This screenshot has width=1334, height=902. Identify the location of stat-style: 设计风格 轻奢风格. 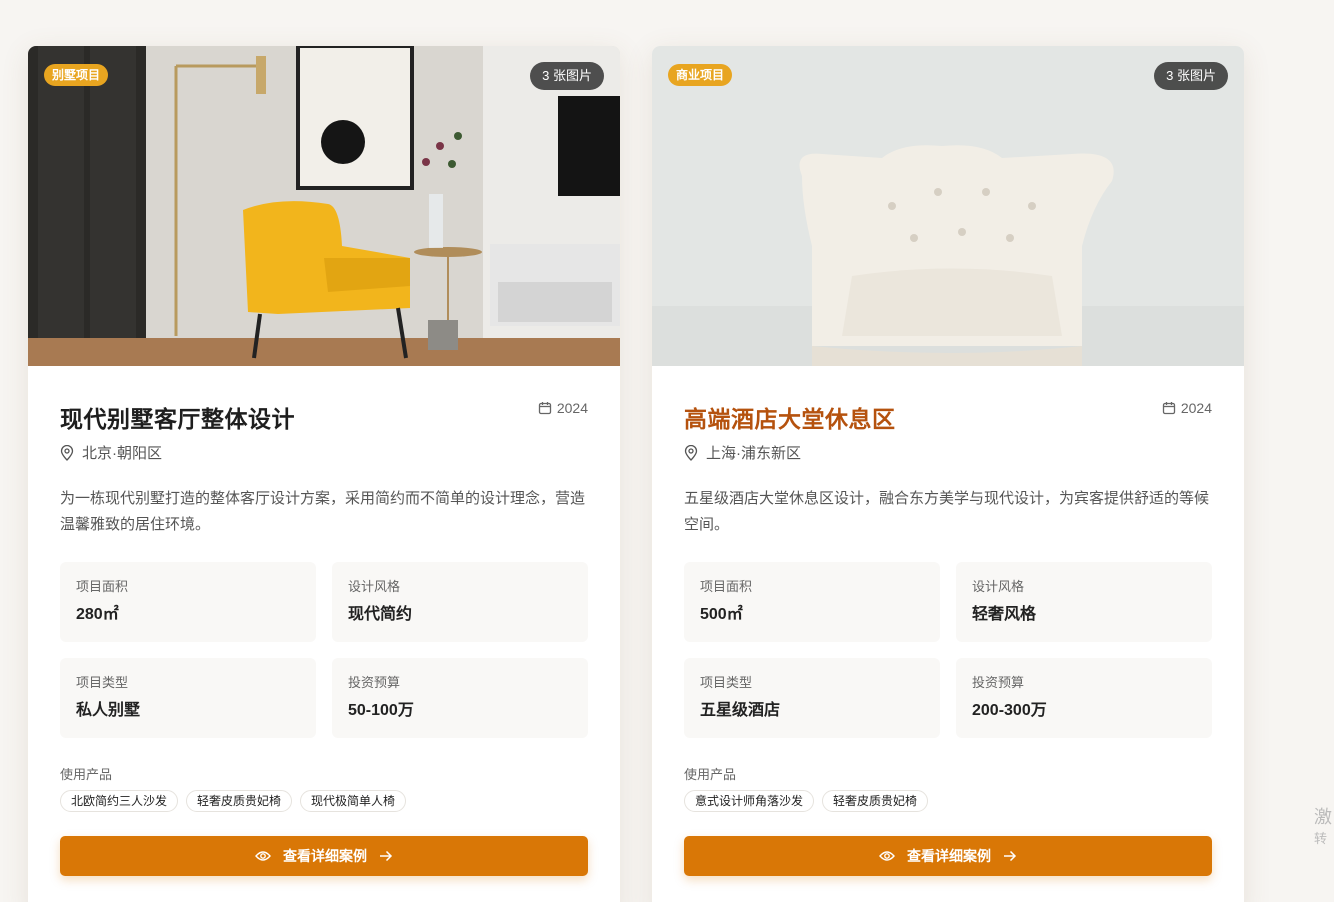
(1084, 602).